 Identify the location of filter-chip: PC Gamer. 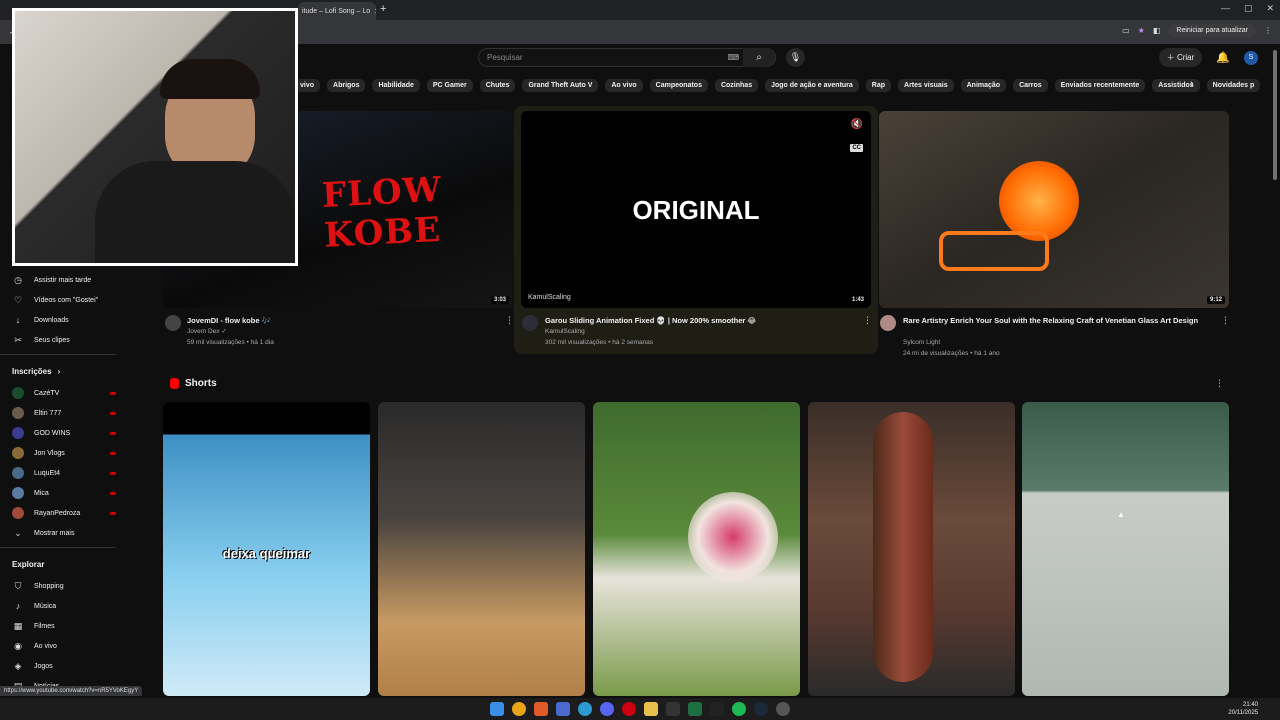
(449, 85).